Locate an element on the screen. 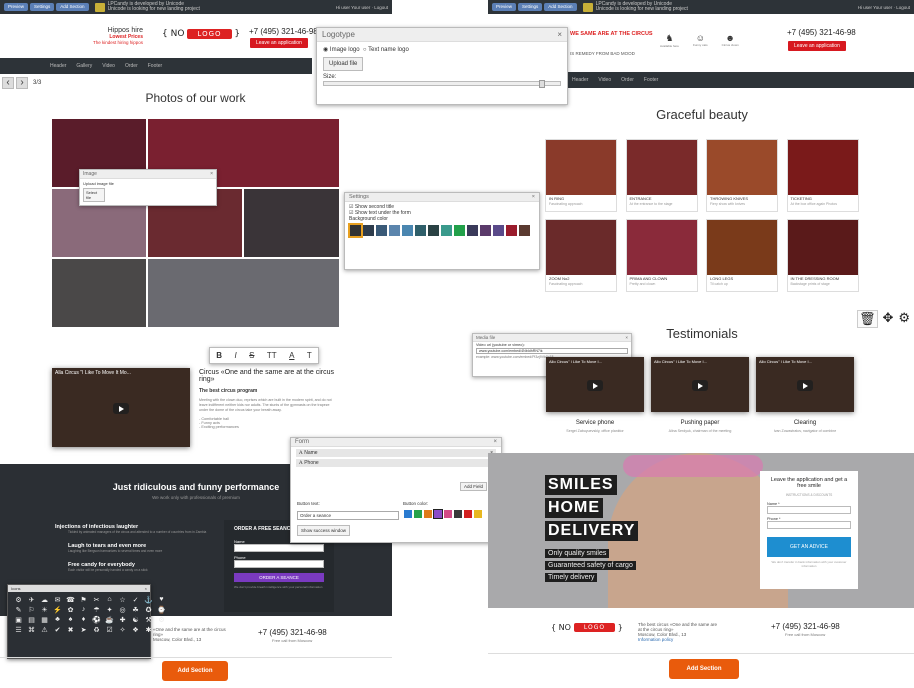 The width and height of the screenshot is (914, 688). icon-option-15: ☀ is located at coordinates (44, 610).